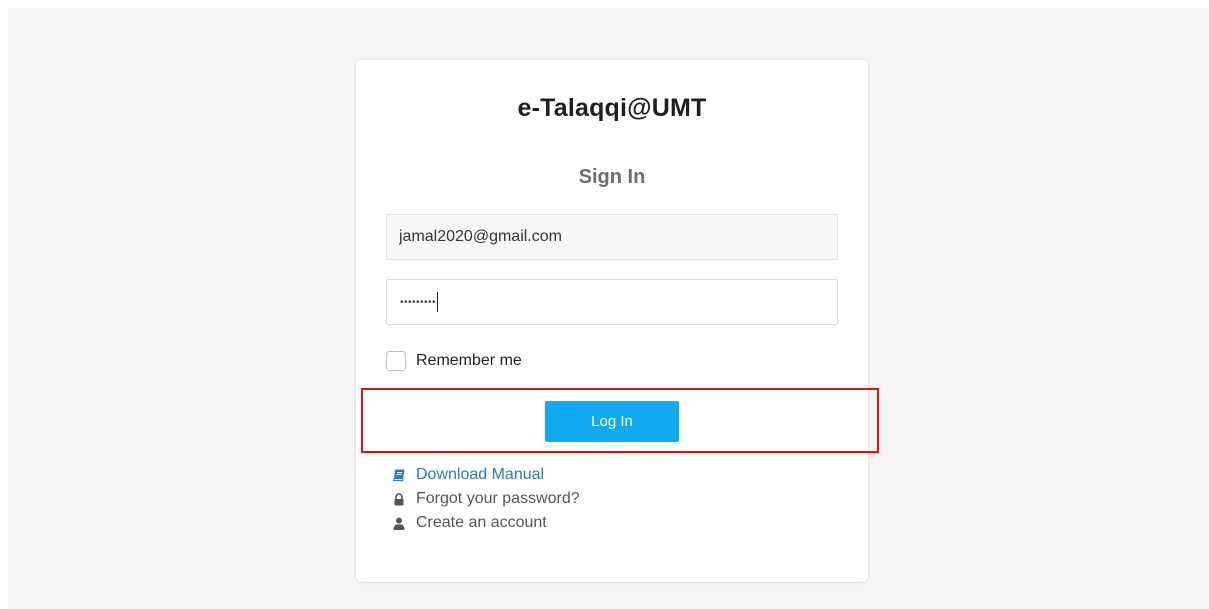 The image size is (1209, 609). I want to click on remember-me-row: Remember me, so click(454, 361).